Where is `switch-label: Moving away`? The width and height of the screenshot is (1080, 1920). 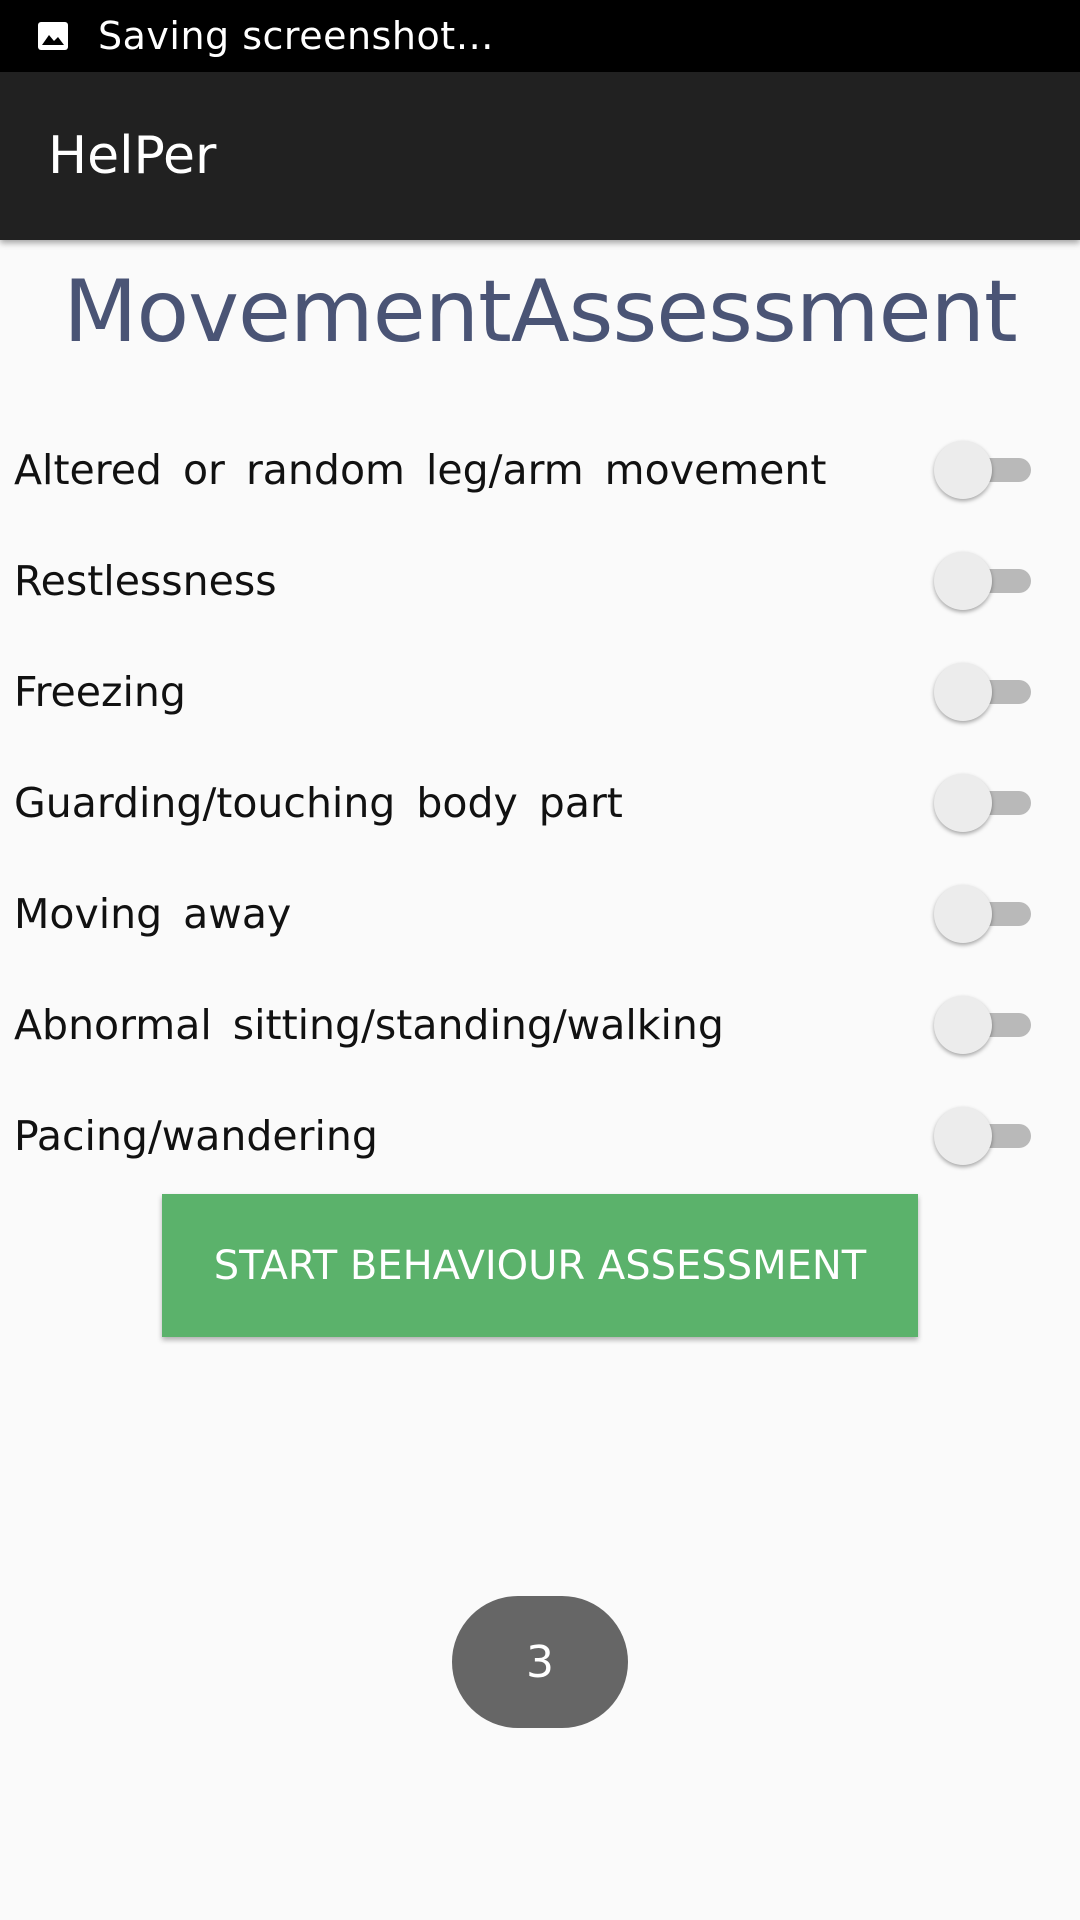
switch-label: Moving away is located at coordinates (153, 913).